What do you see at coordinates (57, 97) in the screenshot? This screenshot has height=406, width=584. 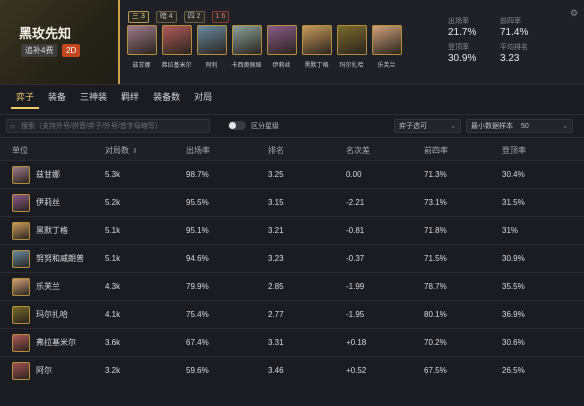 I see `tab-item: 装备` at bounding box center [57, 97].